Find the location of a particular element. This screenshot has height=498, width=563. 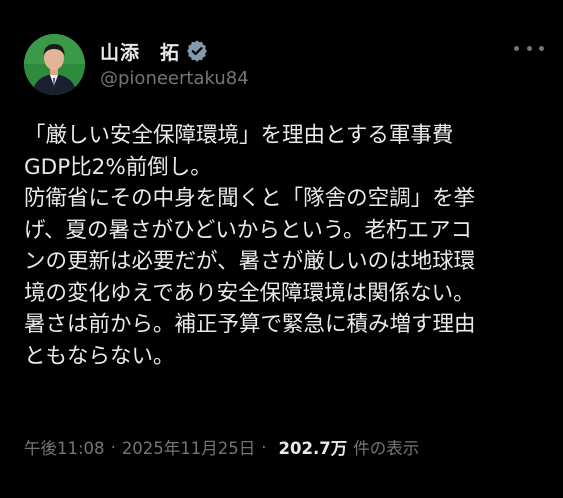

more-options-icon is located at coordinates (529, 48).